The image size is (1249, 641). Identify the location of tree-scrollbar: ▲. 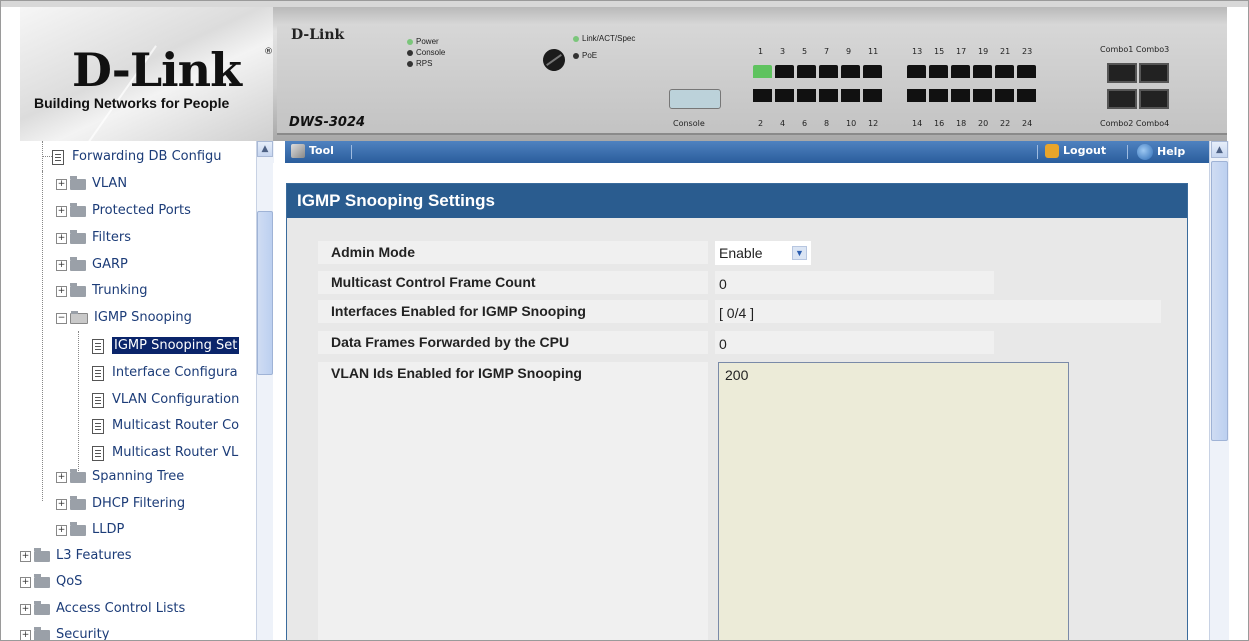
(265, 390).